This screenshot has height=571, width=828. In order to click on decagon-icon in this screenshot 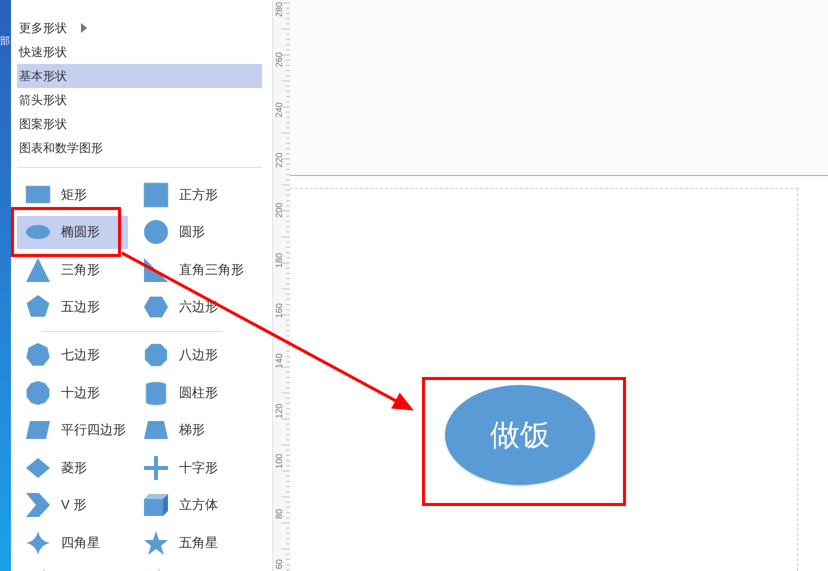, I will do `click(38, 393)`.